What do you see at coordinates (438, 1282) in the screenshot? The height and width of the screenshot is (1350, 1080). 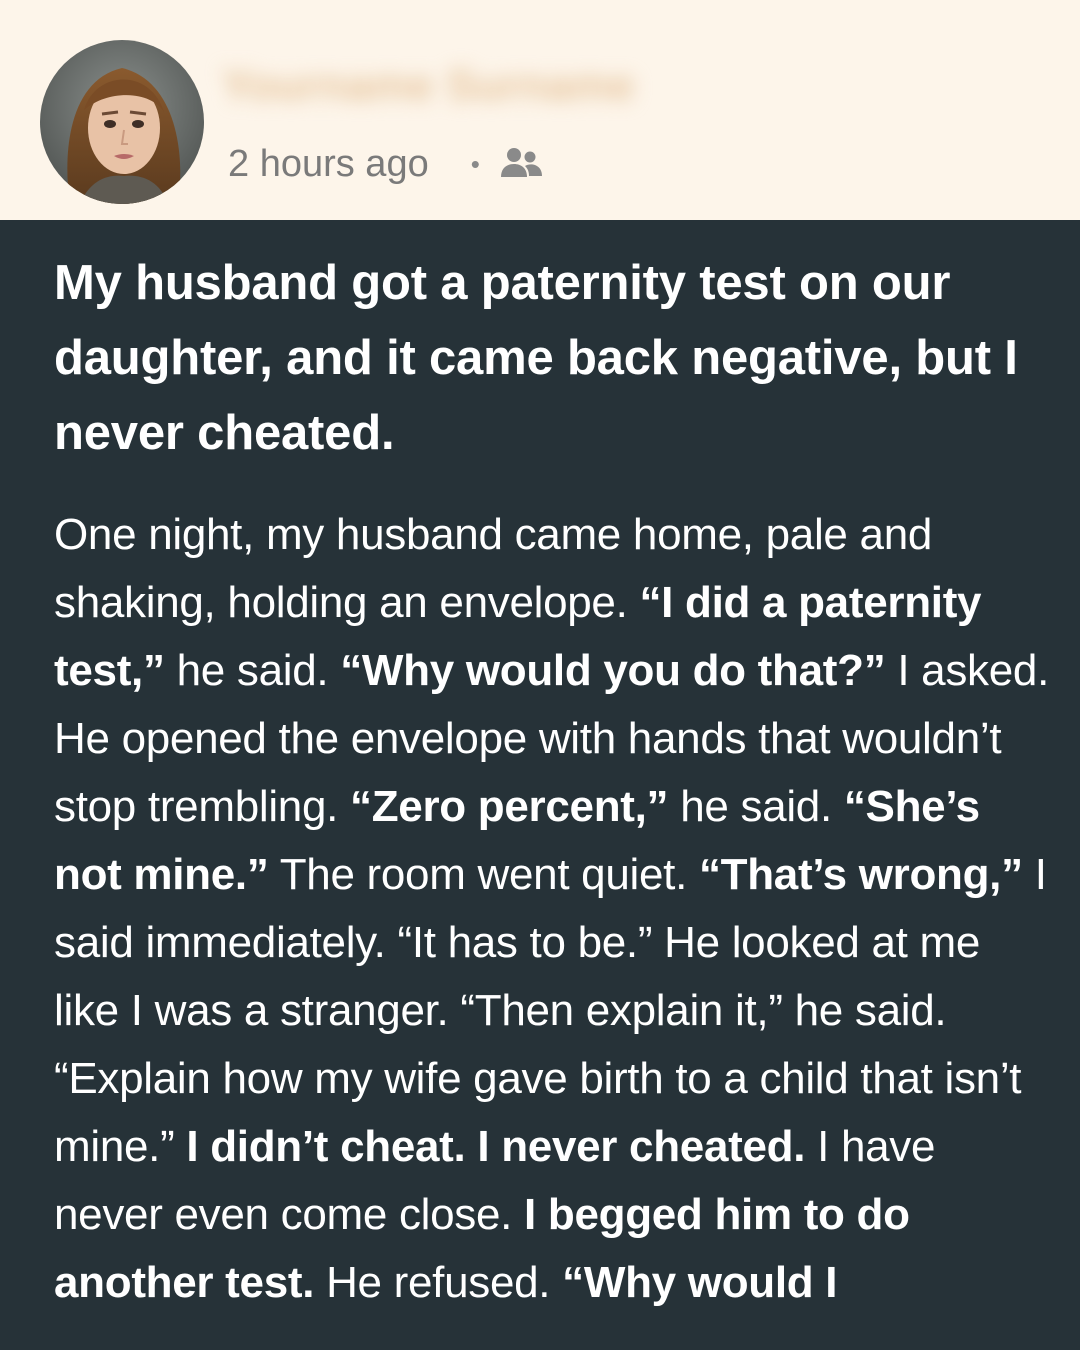 I see `story-text: He refused.` at bounding box center [438, 1282].